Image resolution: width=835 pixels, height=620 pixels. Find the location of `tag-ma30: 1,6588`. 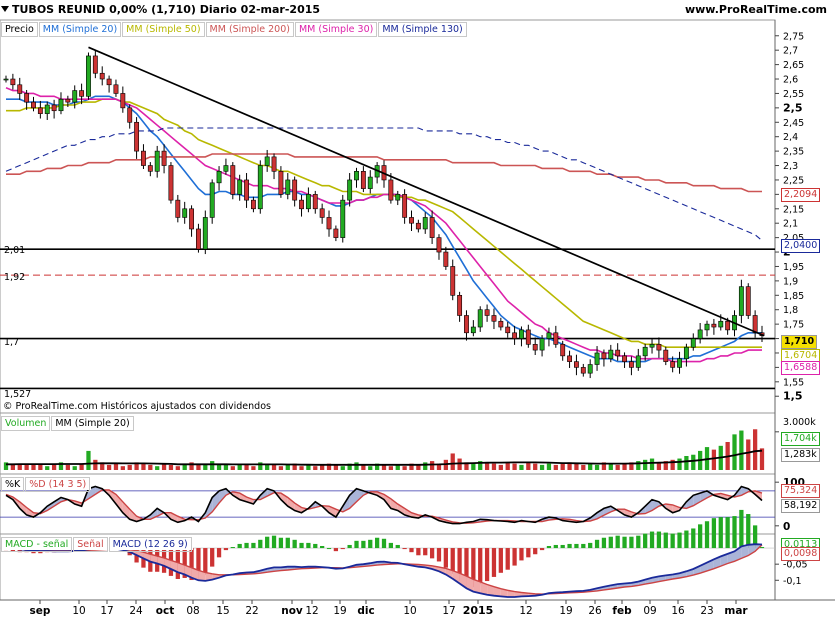

tag-ma30: 1,6588 is located at coordinates (801, 368).